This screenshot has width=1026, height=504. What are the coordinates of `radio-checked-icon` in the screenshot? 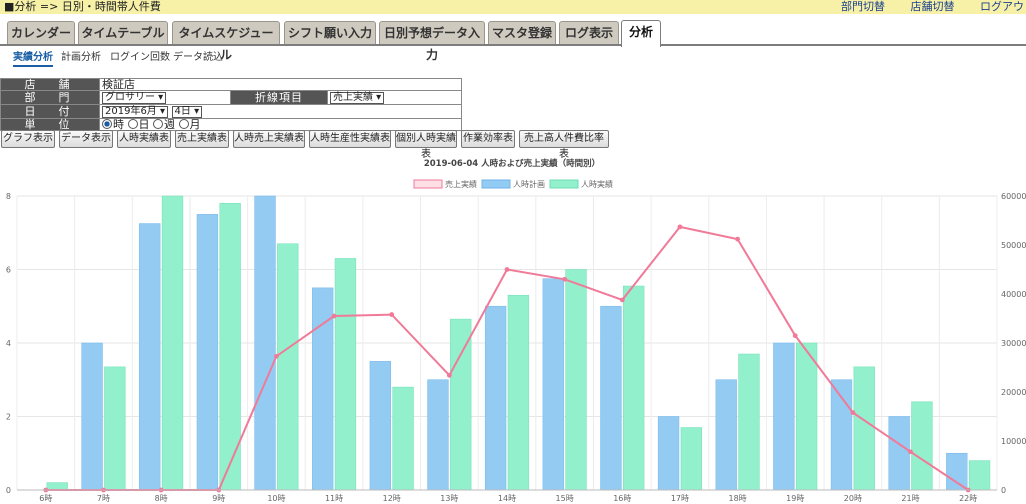 It's located at (107, 124).